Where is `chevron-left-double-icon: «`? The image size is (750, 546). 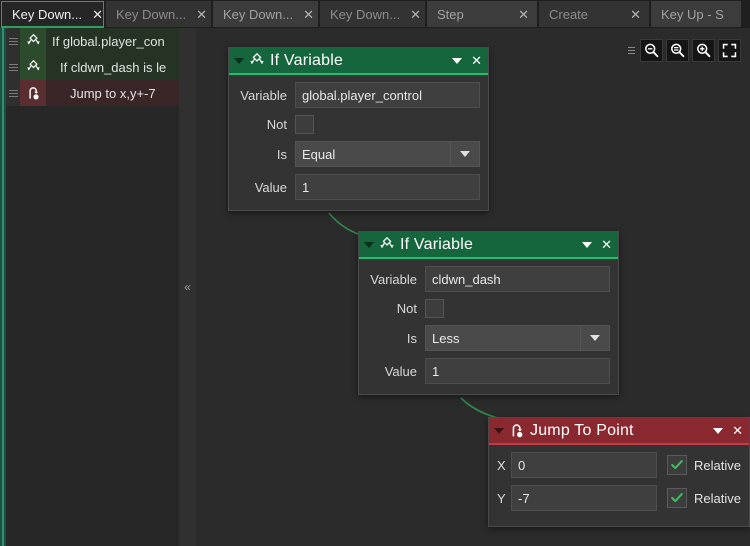
chevron-left-double-icon: « is located at coordinates (187, 287).